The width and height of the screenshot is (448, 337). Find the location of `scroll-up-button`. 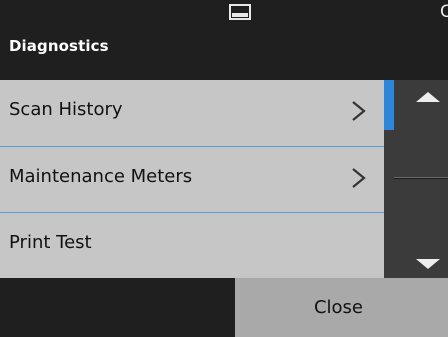

scroll-up-button is located at coordinates (421, 129).